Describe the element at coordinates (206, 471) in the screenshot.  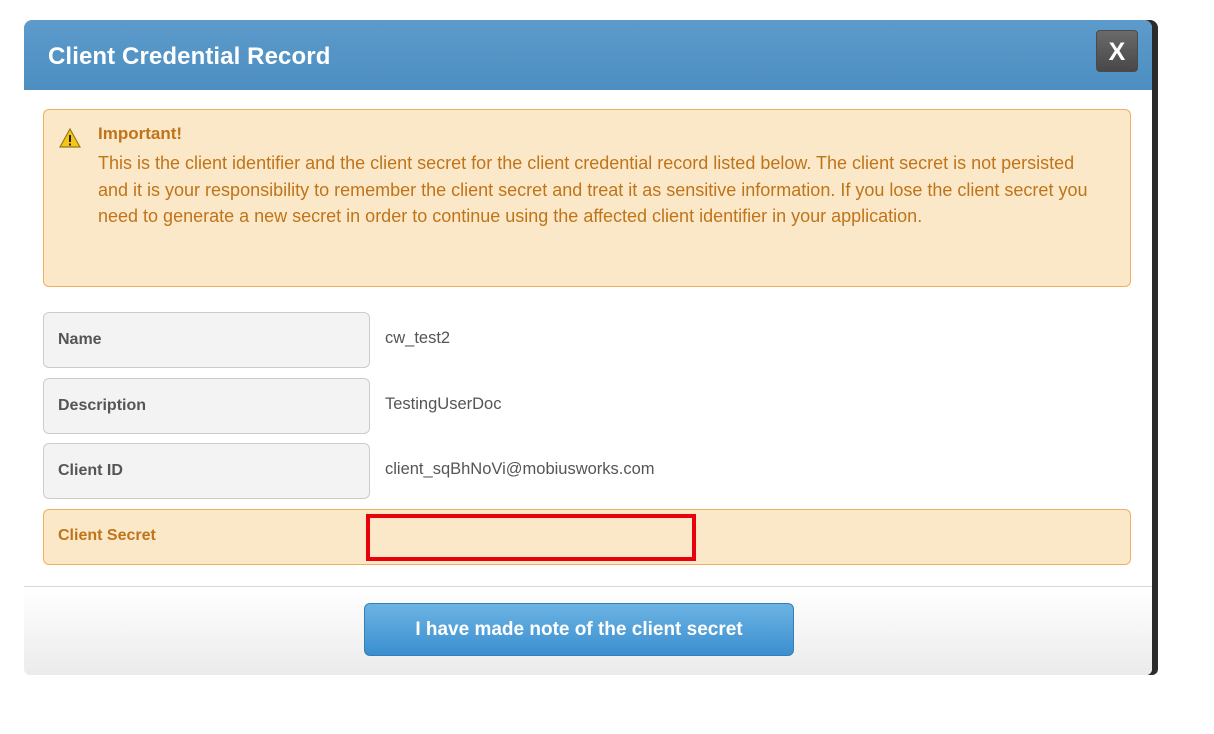
I see `field-label-box: Client ID` at that location.